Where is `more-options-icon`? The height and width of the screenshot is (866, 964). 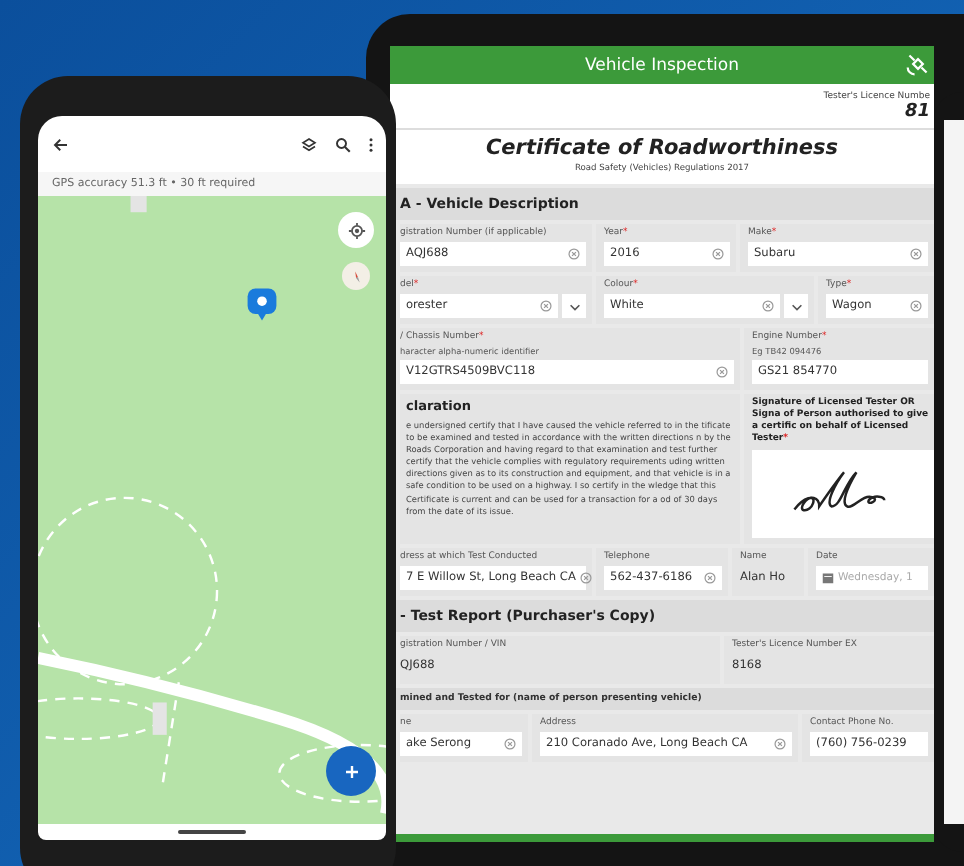 more-options-icon is located at coordinates (371, 144).